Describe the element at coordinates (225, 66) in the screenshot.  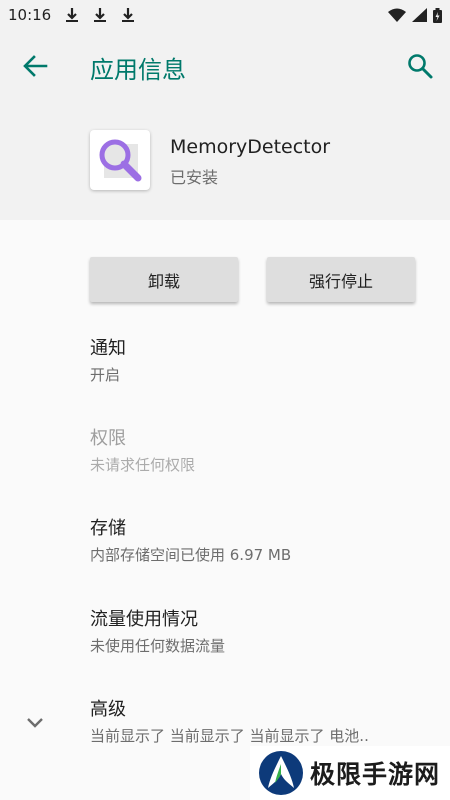
I see `app-bar: 应用信息` at that location.